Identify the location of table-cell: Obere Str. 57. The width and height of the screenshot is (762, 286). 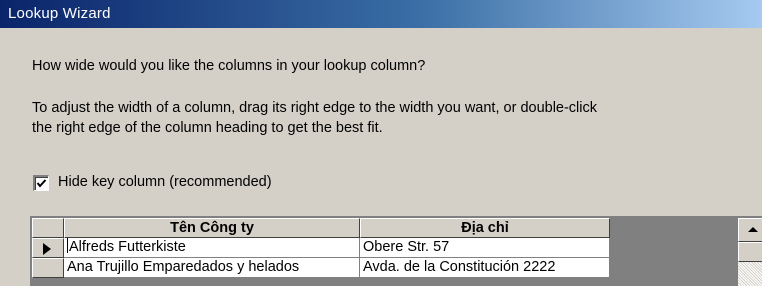
(485, 248).